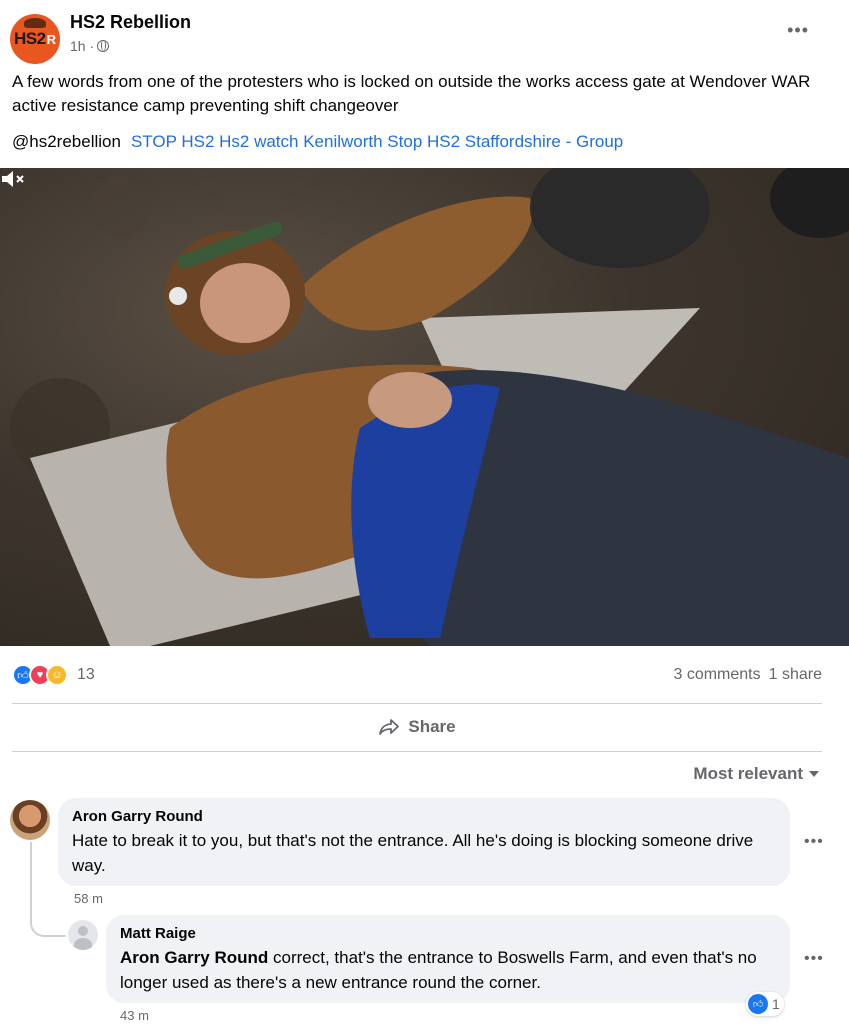 The width and height of the screenshot is (849, 1024). I want to click on page-name: HS2 Rebellion, so click(130, 22).